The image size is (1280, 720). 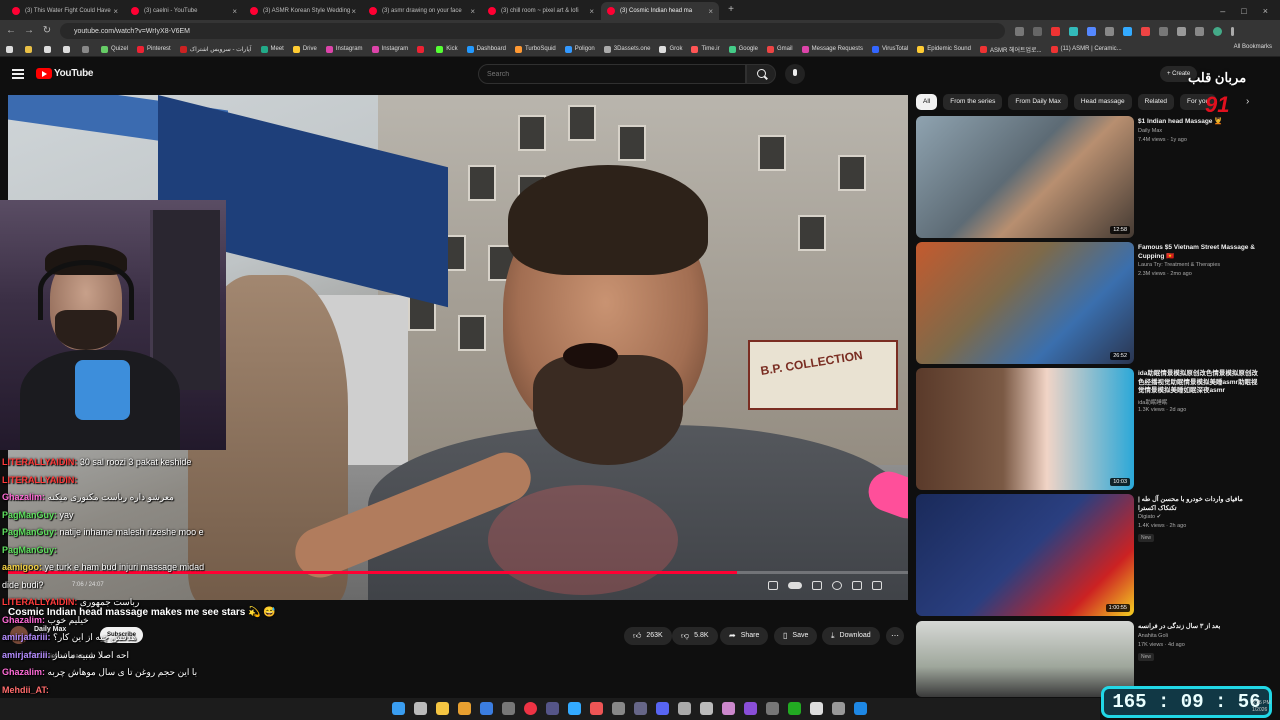 What do you see at coordinates (796, 636) in the screenshot?
I see `save-button: ▯ Save` at bounding box center [796, 636].